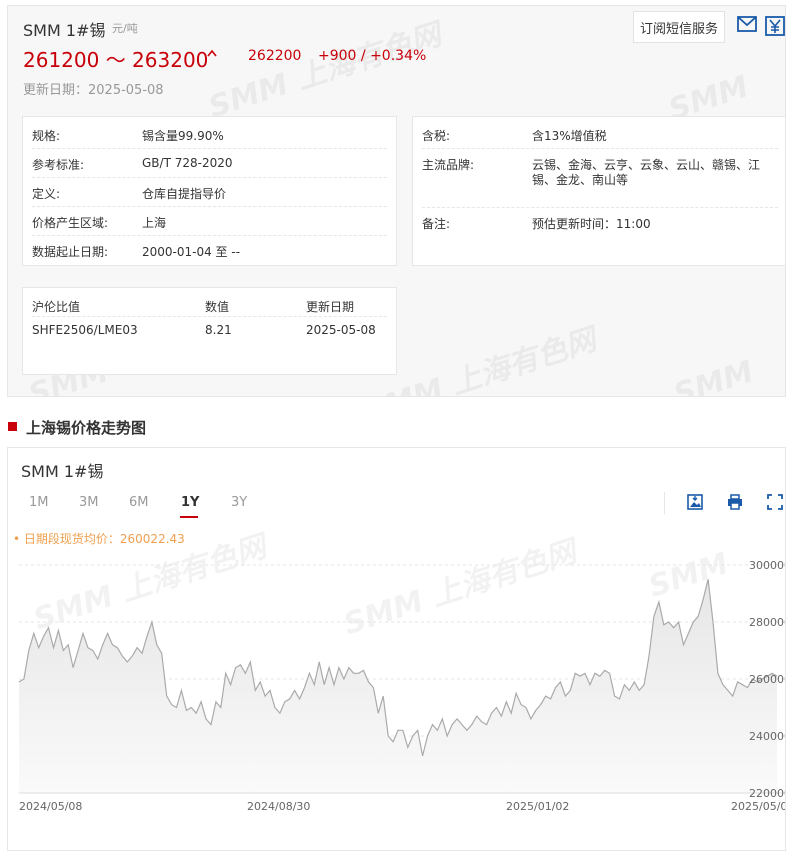 Image resolution: width=786 pixels, height=855 pixels. I want to click on chart-product-name: SMM 1#锡, so click(62, 471).